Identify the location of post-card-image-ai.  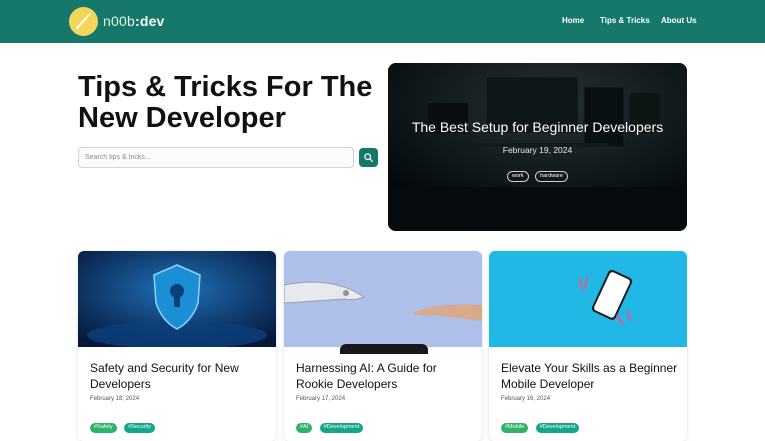
(383, 299).